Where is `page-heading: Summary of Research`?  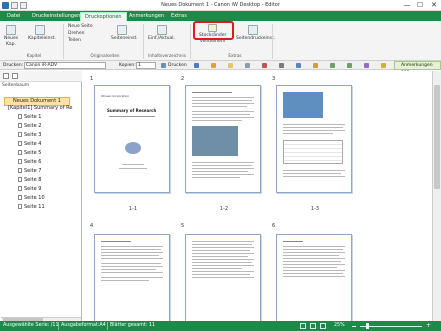 page-heading: Summary of Research is located at coordinates (132, 110).